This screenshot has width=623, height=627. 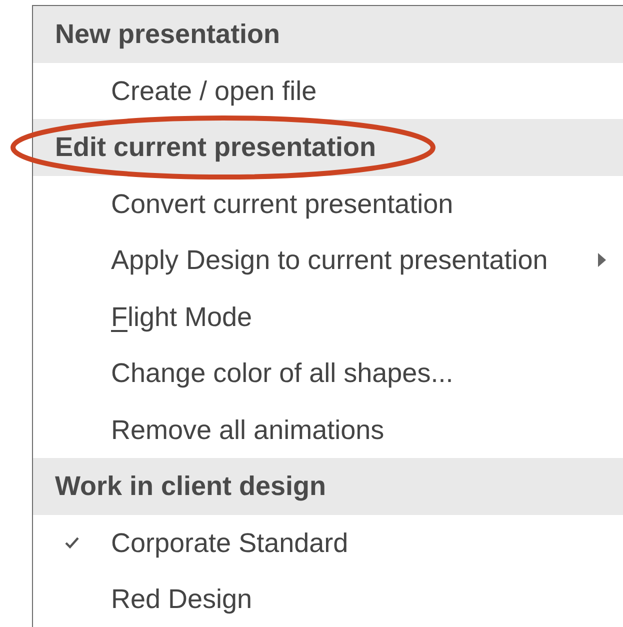 I want to click on menu-item: Apply Design to current presentation, so click(x=328, y=260).